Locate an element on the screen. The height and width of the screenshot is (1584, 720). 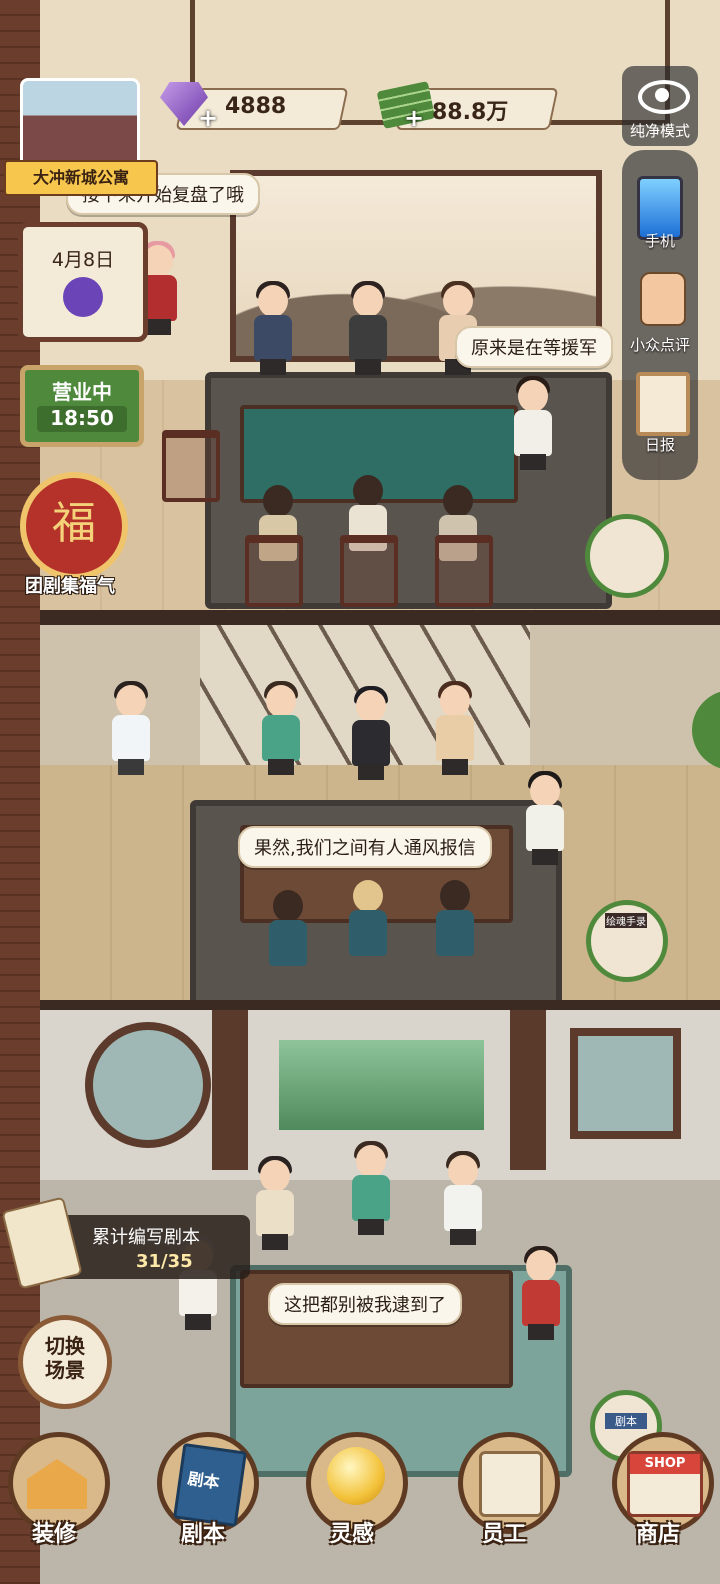
nav-label-inspiration: 灵感 is located at coordinates (351, 1534).